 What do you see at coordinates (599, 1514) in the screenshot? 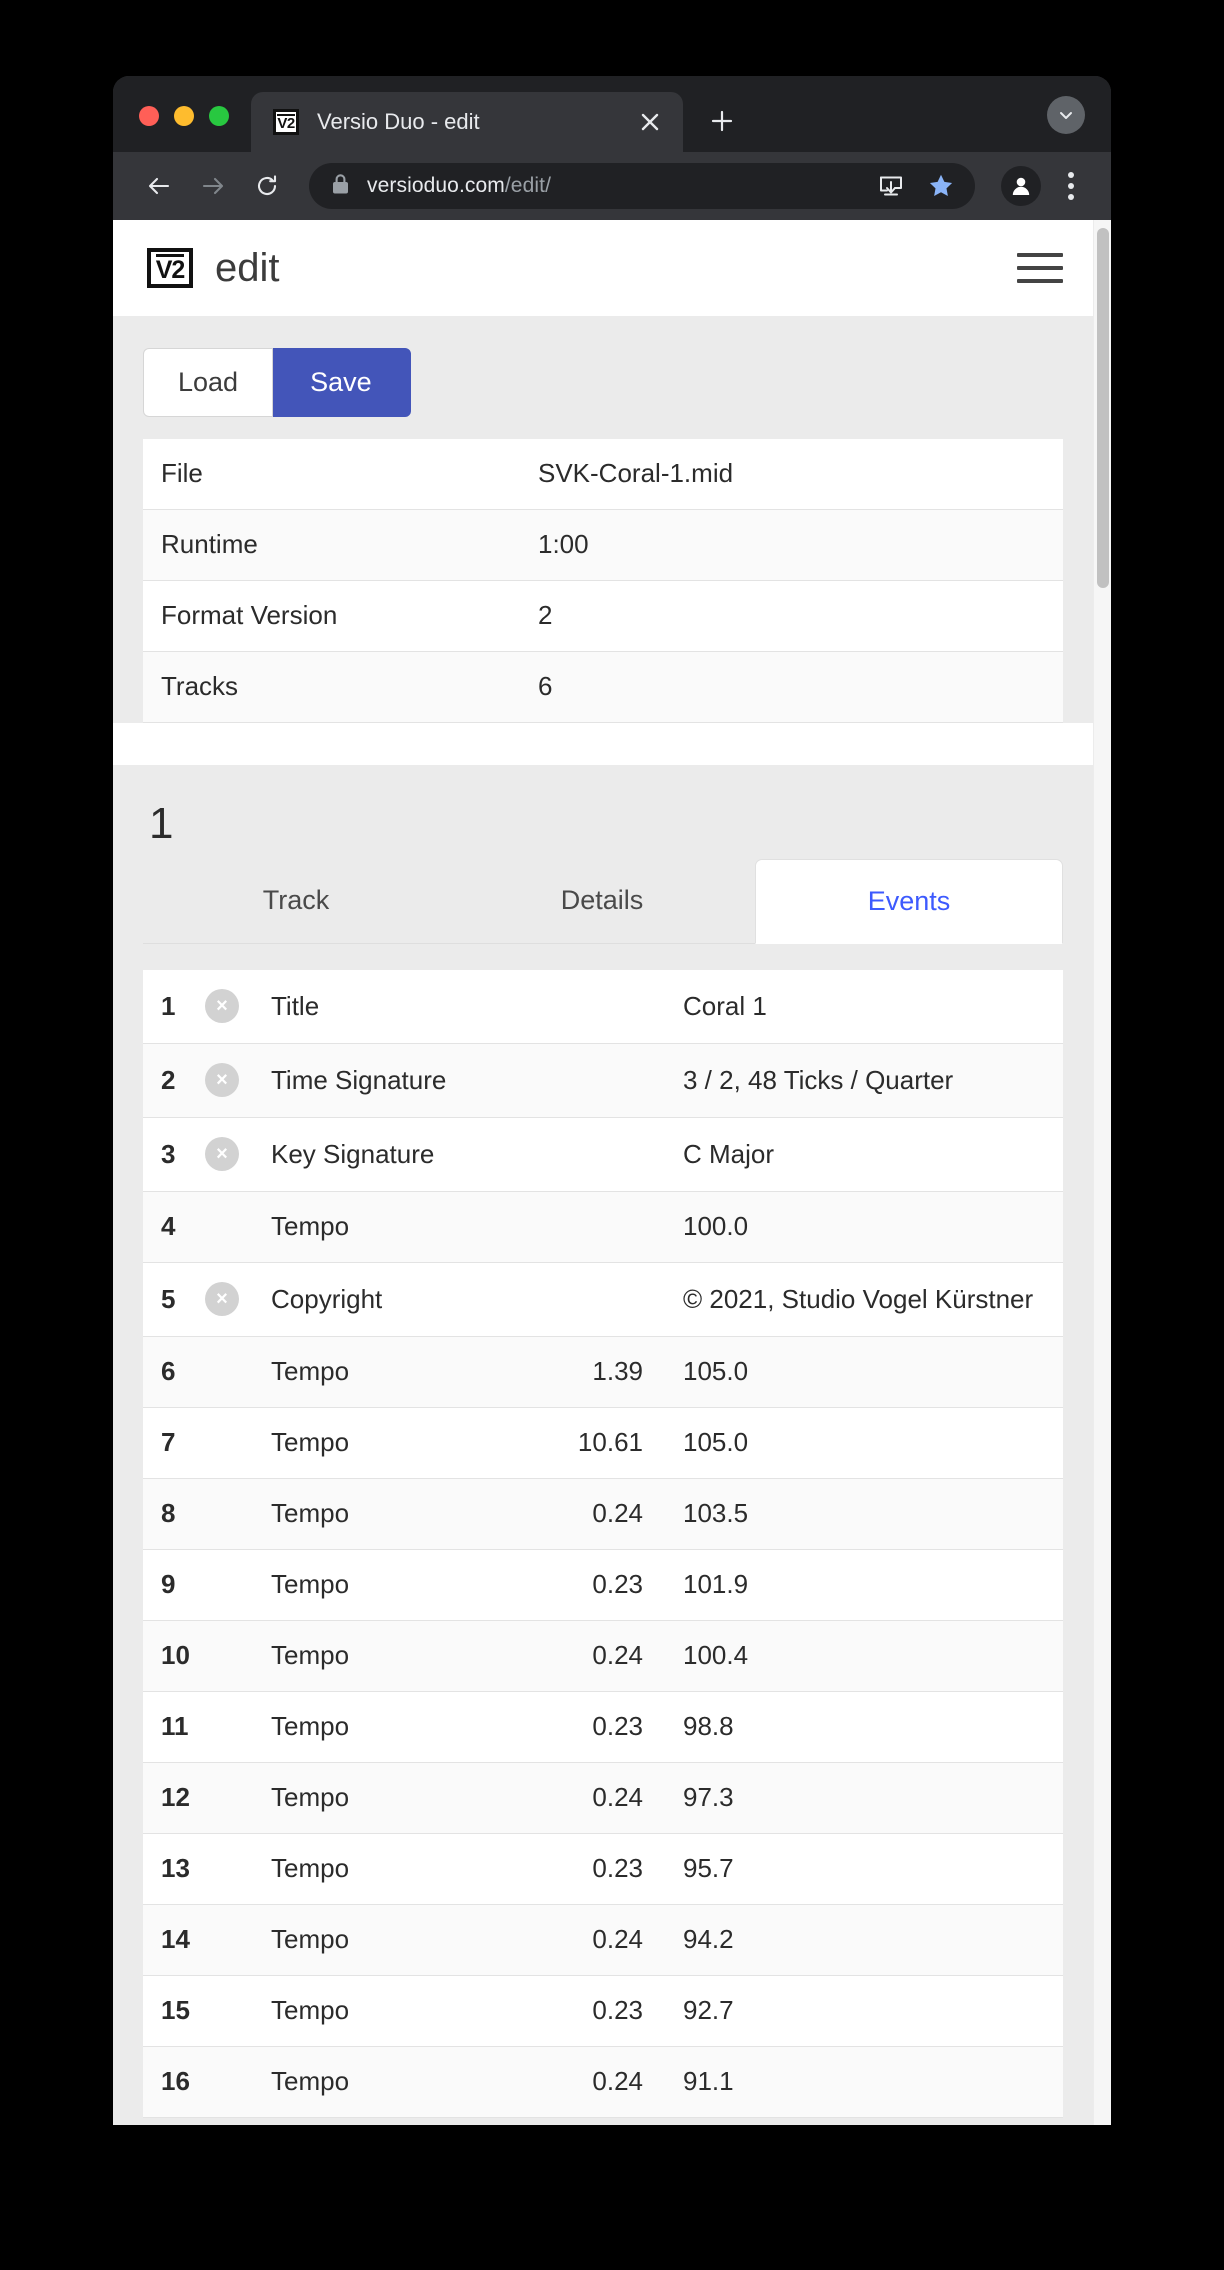
I see `event-time: 0.24` at bounding box center [599, 1514].